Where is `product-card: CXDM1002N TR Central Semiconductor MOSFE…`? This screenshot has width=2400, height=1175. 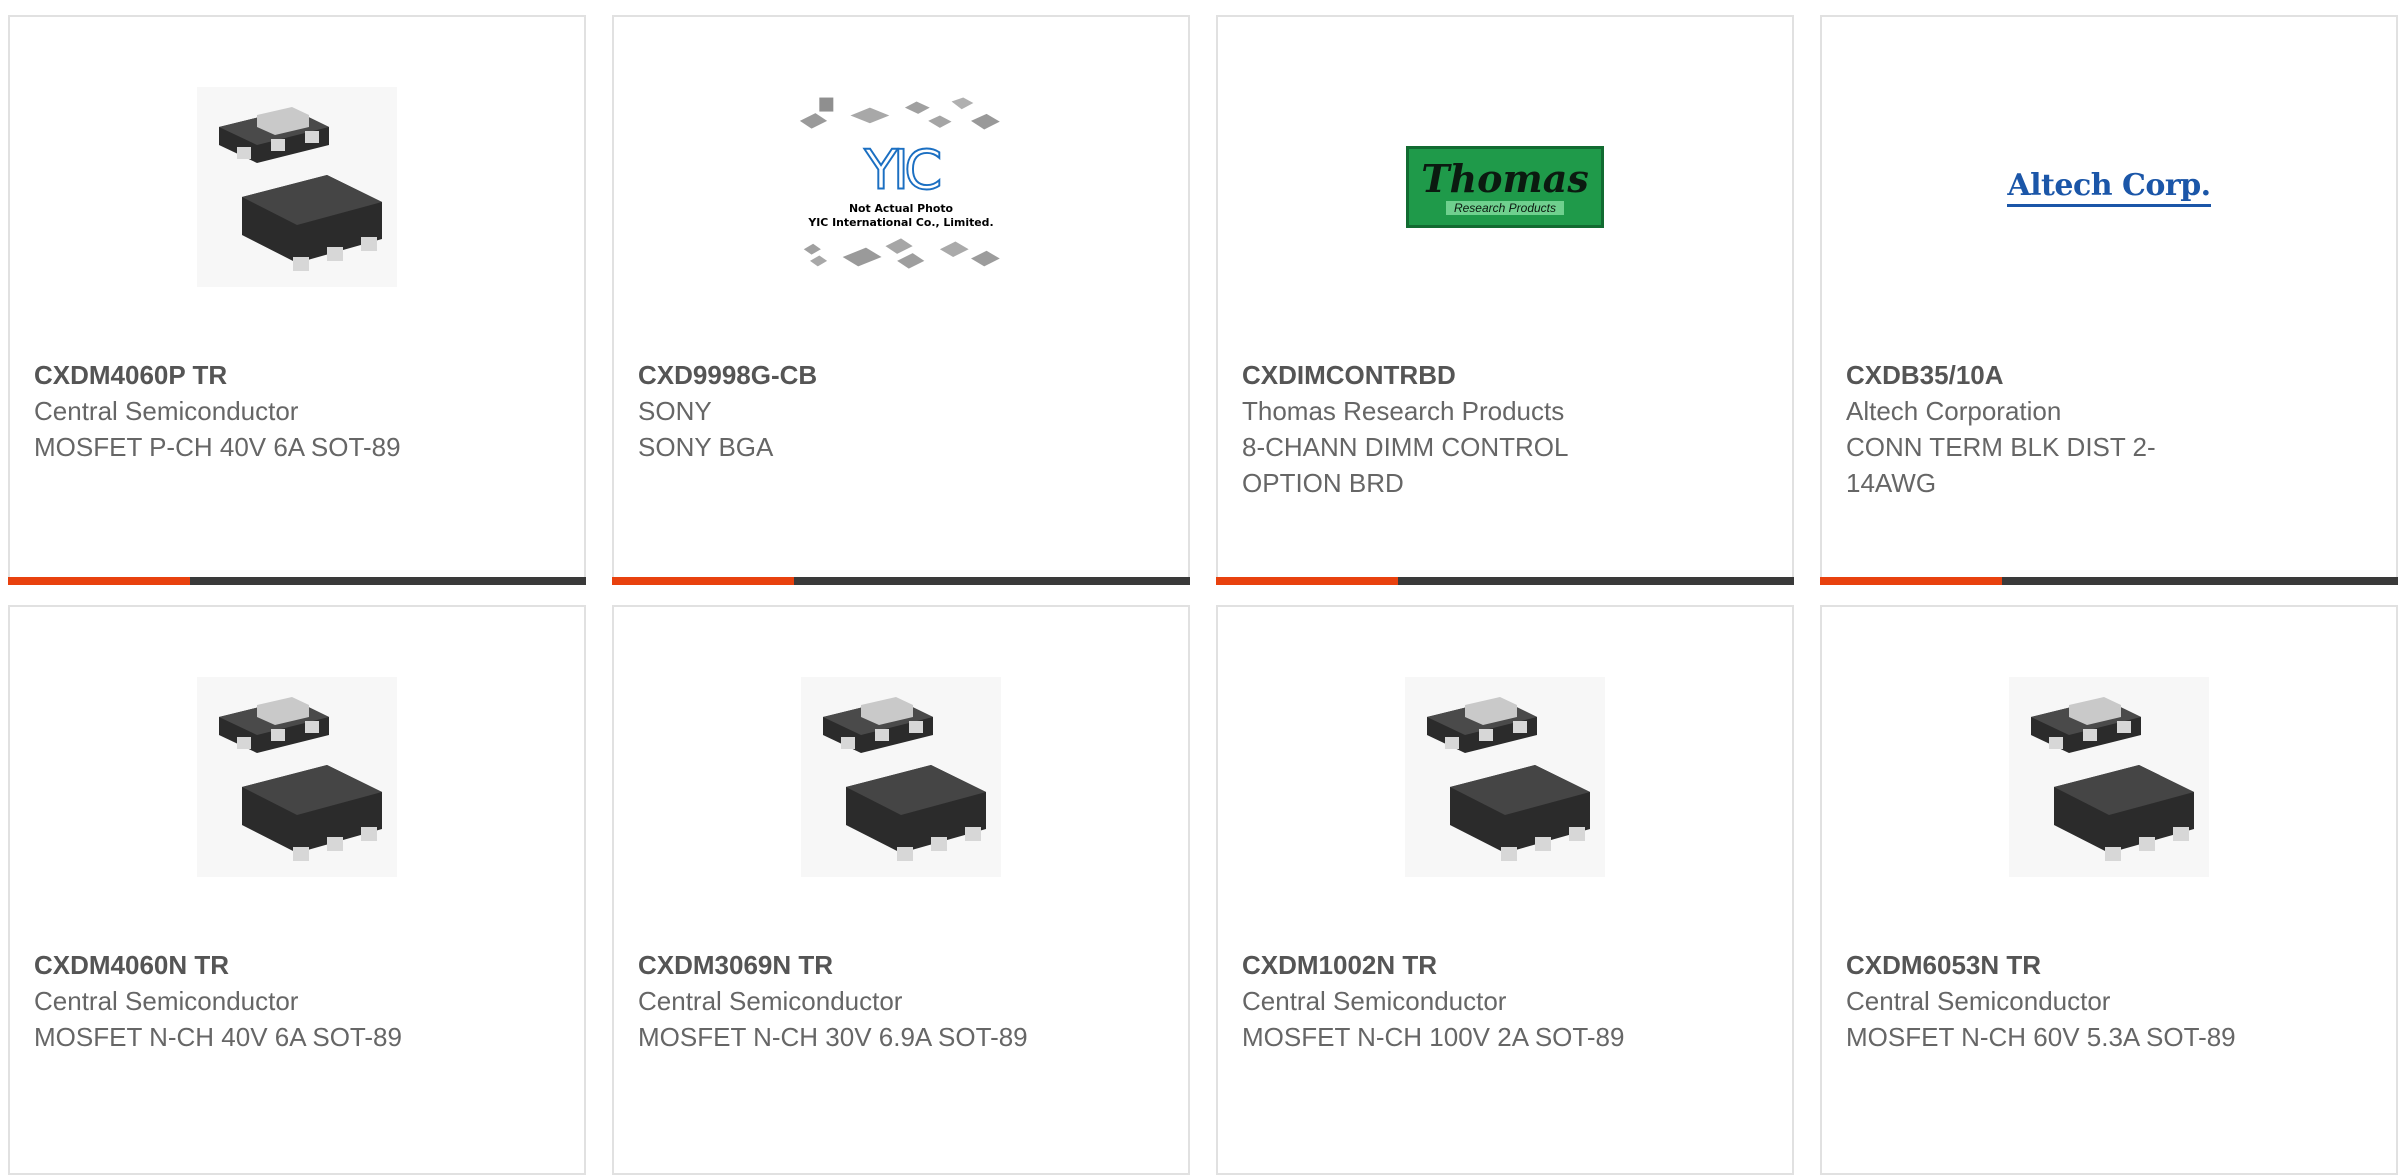 product-card: CXDM1002N TR Central Semiconductor MOSFE… is located at coordinates (1505, 890).